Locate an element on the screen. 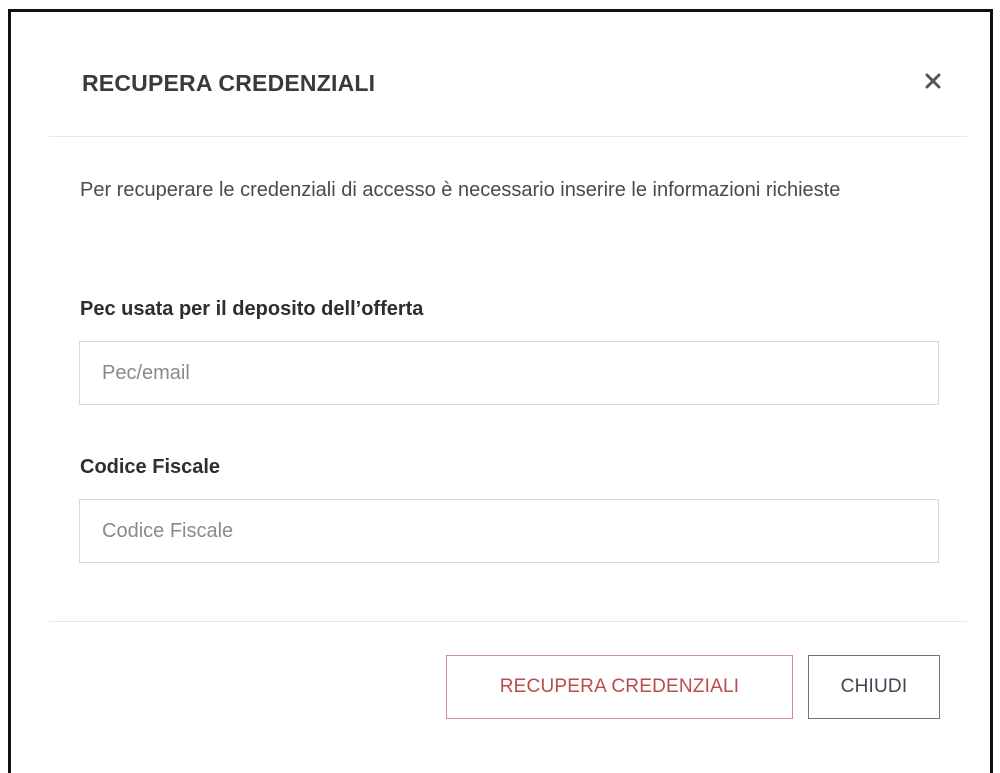 The width and height of the screenshot is (1000, 773). codice-fiscale-input is located at coordinates (509, 531).